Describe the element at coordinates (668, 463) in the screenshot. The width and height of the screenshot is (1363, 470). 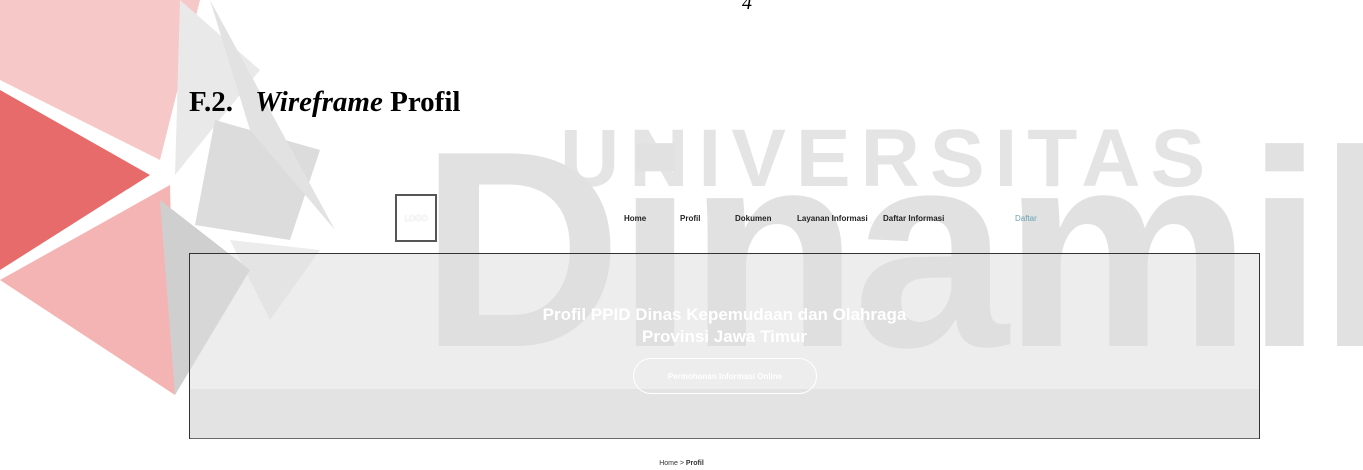
I see `breadcrumb-home: Home` at that location.